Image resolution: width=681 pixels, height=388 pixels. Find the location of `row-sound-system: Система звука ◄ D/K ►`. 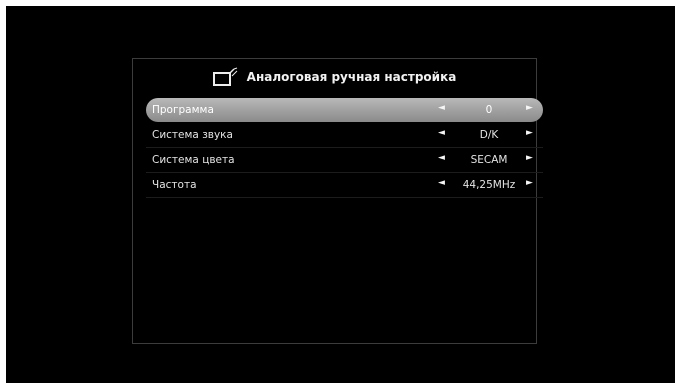

row-sound-system: Система звука ◄ D/K ► is located at coordinates (344, 135).